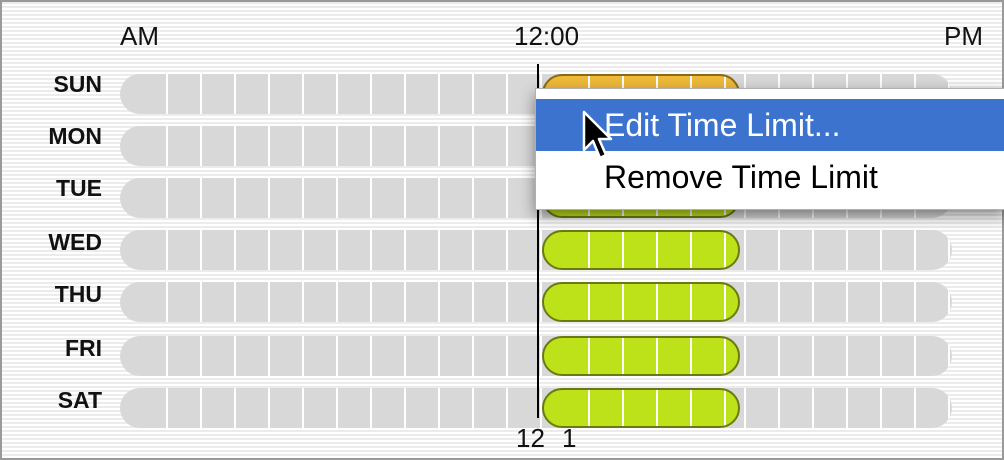 The height and width of the screenshot is (460, 1004). Describe the element at coordinates (83, 348) in the screenshot. I see `day-label-fri: FRI` at that location.